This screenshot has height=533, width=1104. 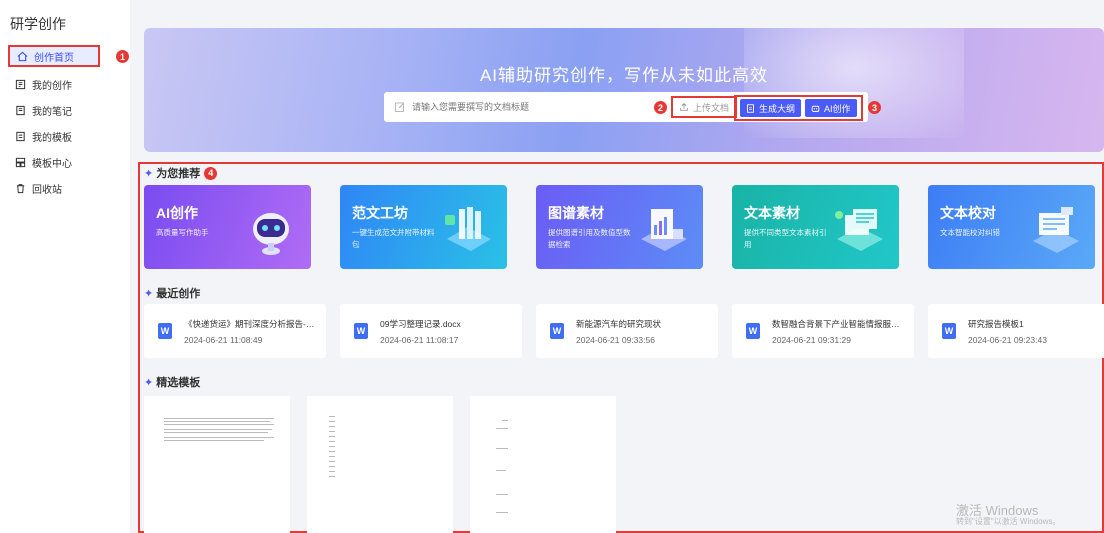 What do you see at coordinates (211, 173) in the screenshot?
I see `step-badge-4: 4` at bounding box center [211, 173].